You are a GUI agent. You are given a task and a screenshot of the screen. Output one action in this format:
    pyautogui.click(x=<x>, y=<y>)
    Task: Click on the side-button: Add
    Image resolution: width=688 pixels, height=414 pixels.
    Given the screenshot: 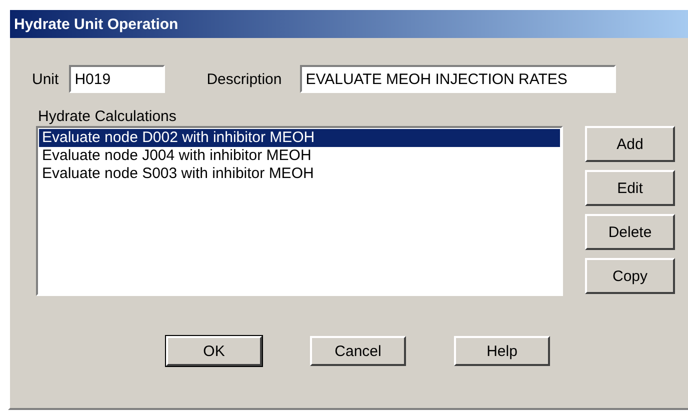 What is the action you would take?
    pyautogui.click(x=630, y=144)
    